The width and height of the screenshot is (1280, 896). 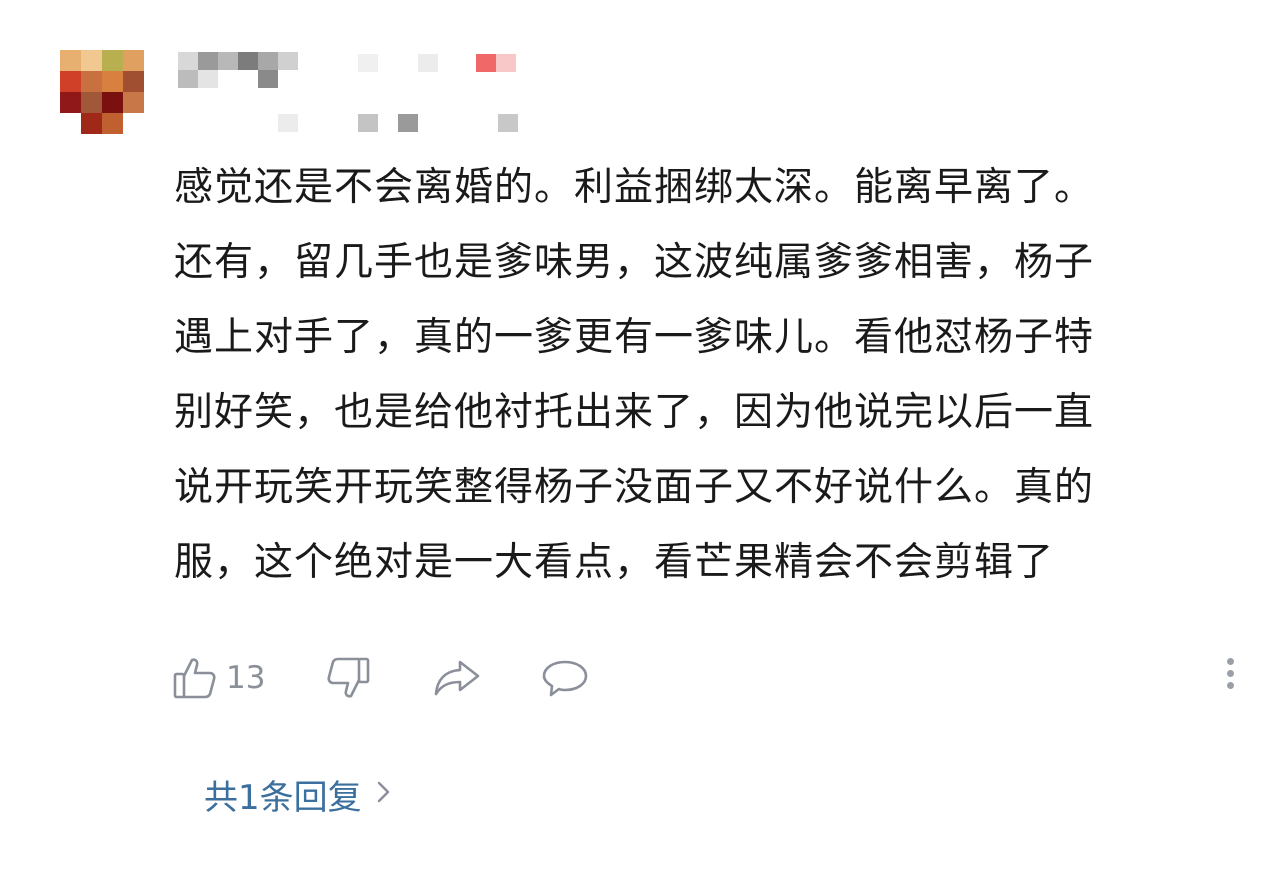 I want to click on view-replies-link: 共1条回复, so click(x=298, y=794).